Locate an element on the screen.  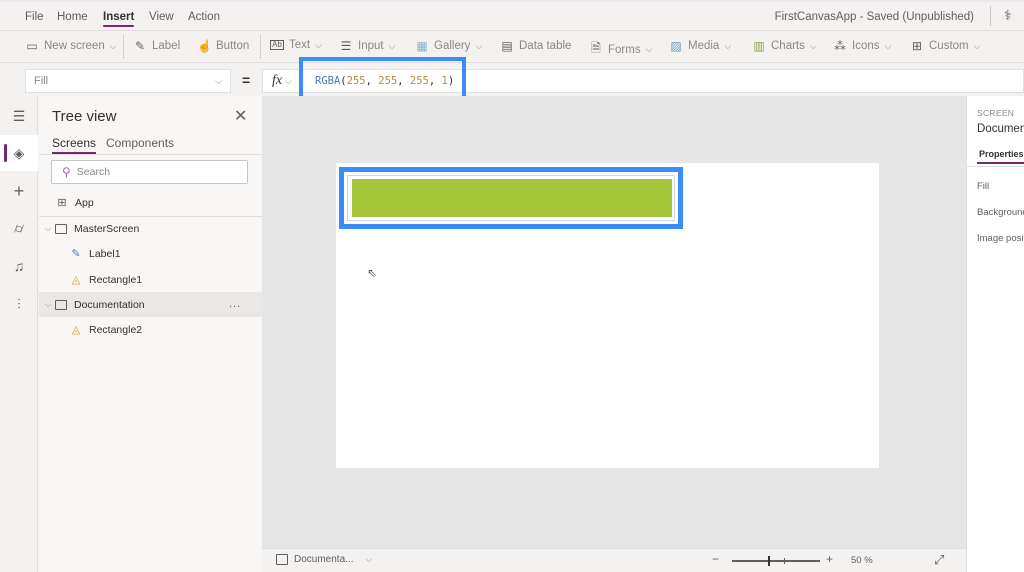
media-button: ▨ Media ⌵ is located at coordinates (700, 46).